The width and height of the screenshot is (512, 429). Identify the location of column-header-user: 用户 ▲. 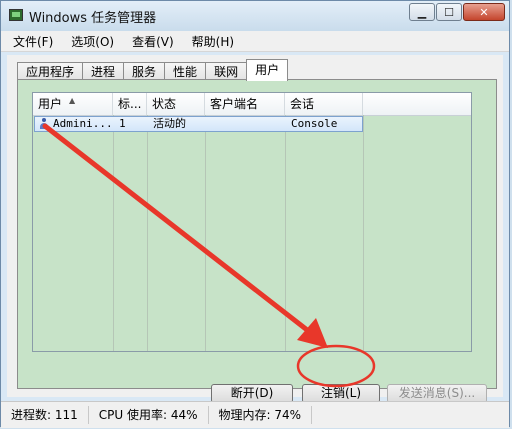
(73, 104).